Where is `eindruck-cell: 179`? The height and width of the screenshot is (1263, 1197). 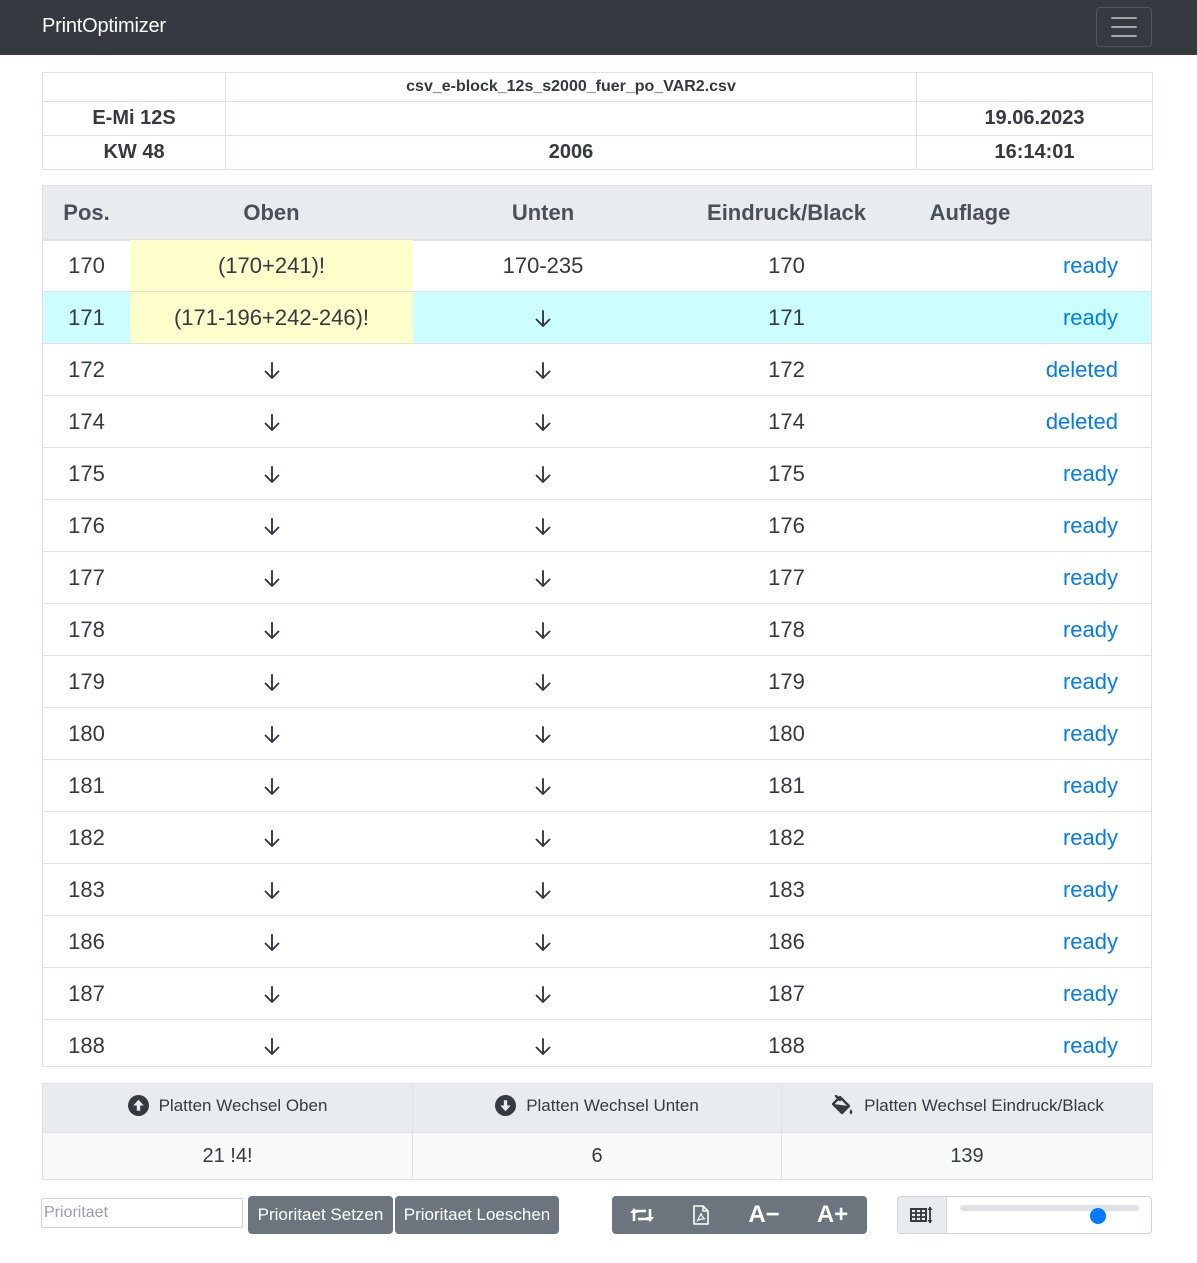 eindruck-cell: 179 is located at coordinates (786, 681).